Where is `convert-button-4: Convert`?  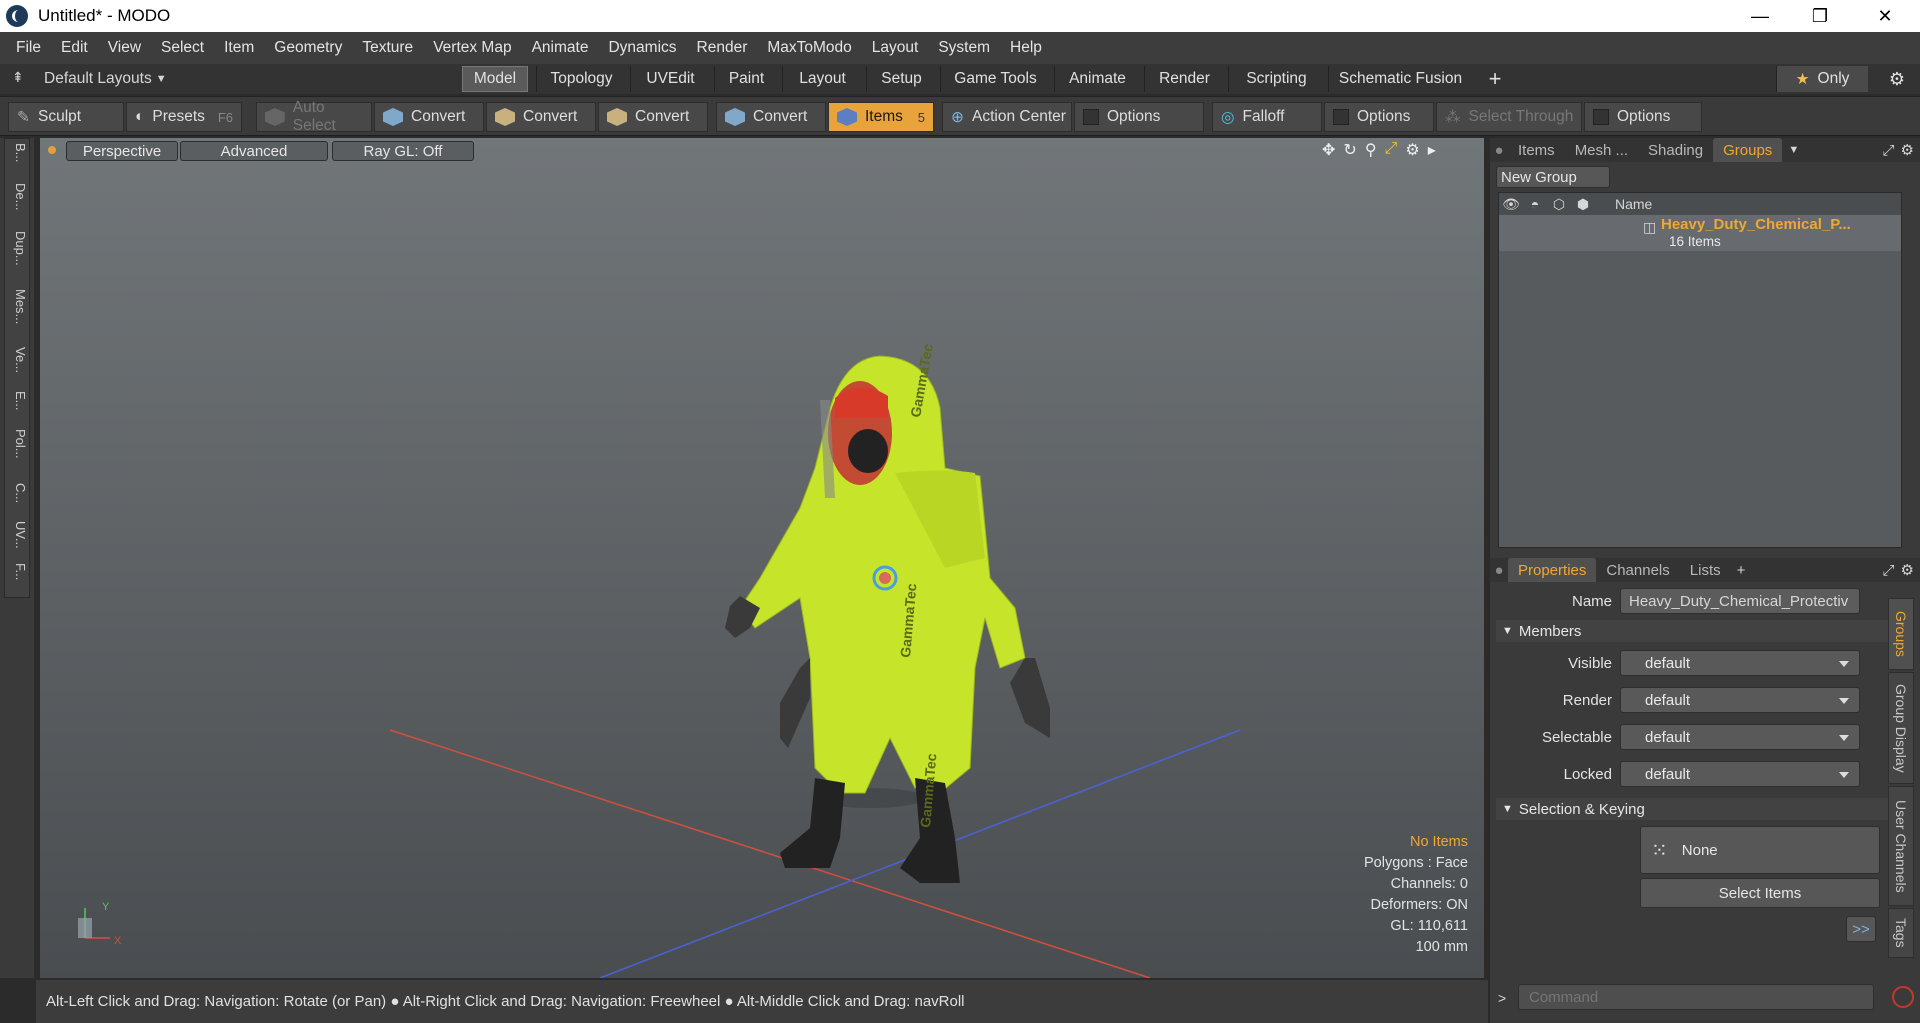 convert-button-4: Convert is located at coordinates (771, 117).